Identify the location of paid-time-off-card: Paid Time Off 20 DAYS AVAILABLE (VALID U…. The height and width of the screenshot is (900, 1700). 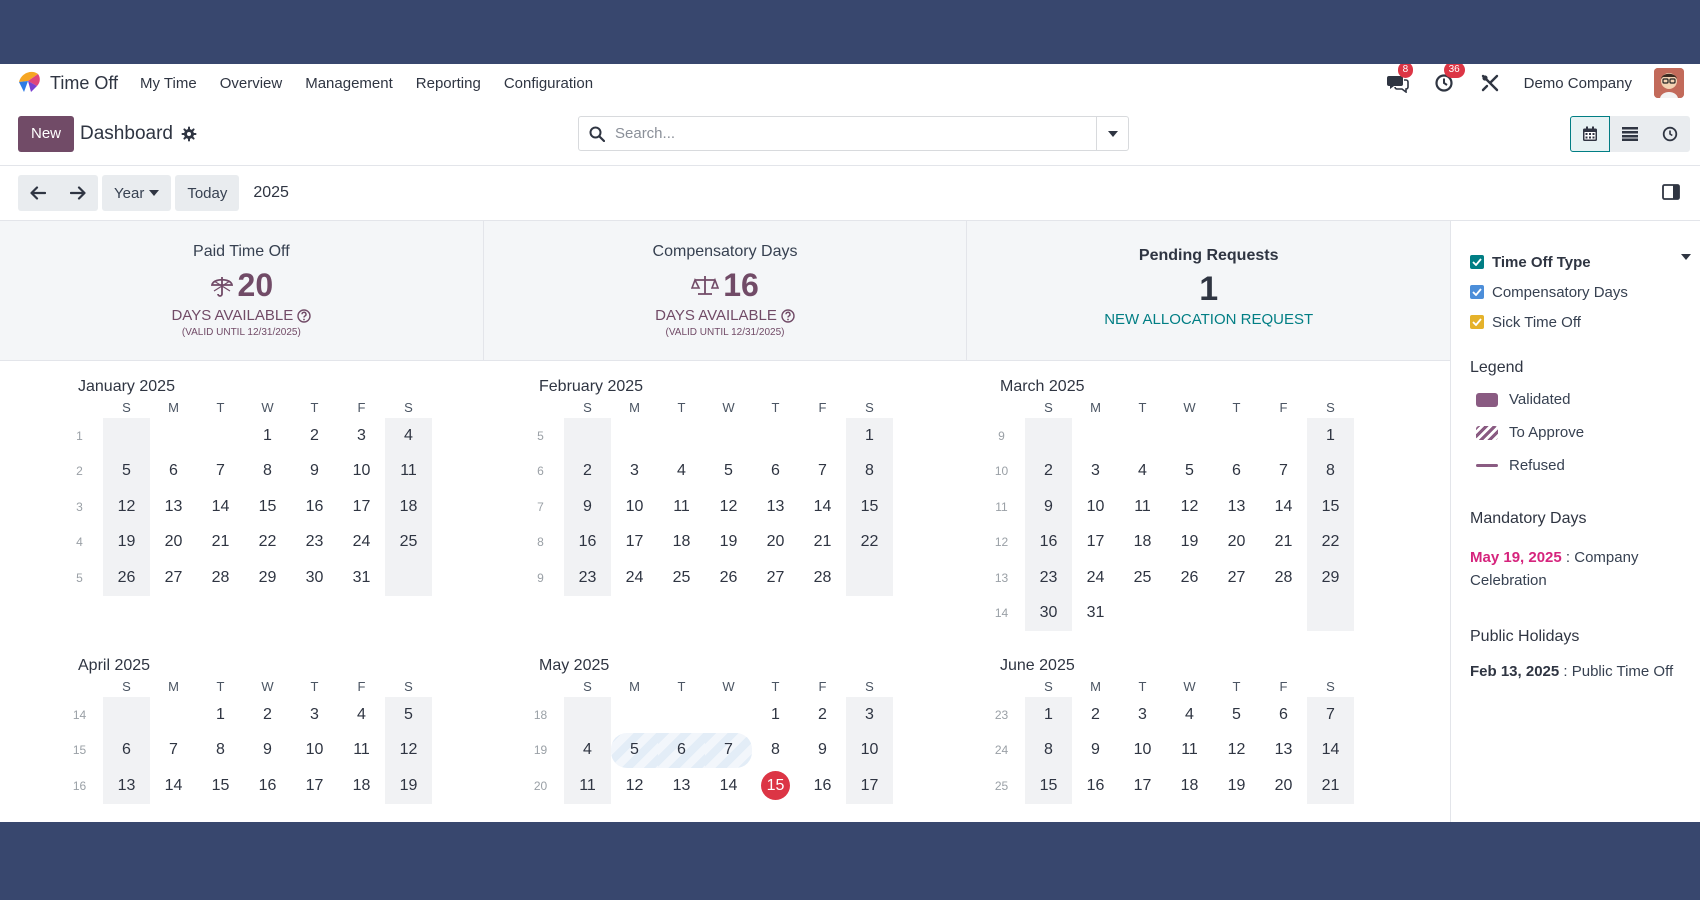
(242, 290).